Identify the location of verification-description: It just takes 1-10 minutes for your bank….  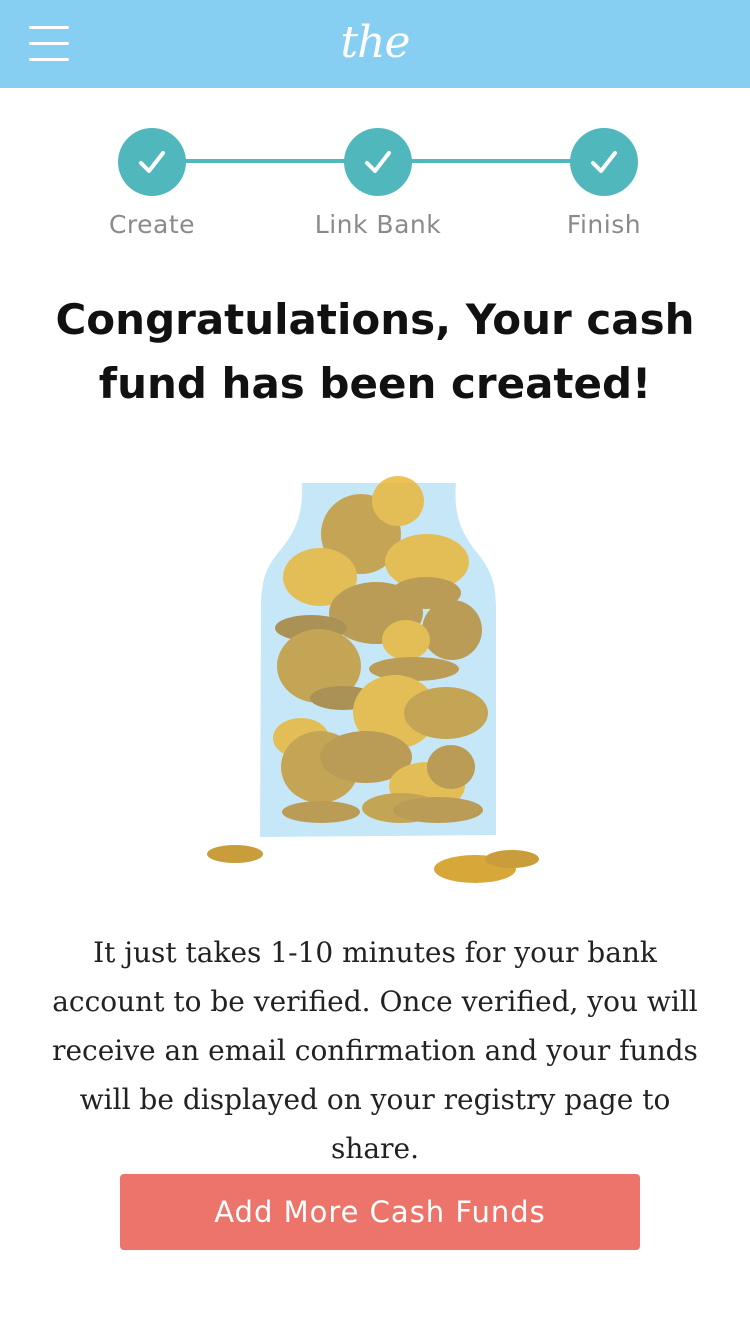
(375, 1050).